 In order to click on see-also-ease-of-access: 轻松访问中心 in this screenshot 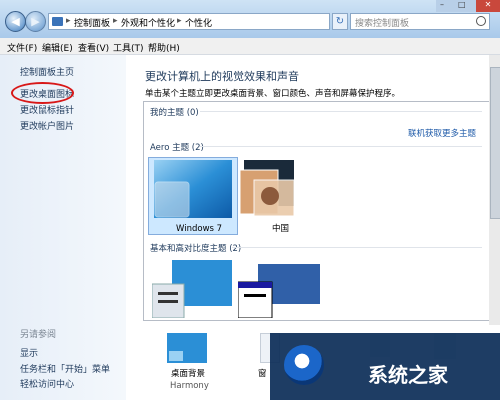, I will do `click(47, 383)`.